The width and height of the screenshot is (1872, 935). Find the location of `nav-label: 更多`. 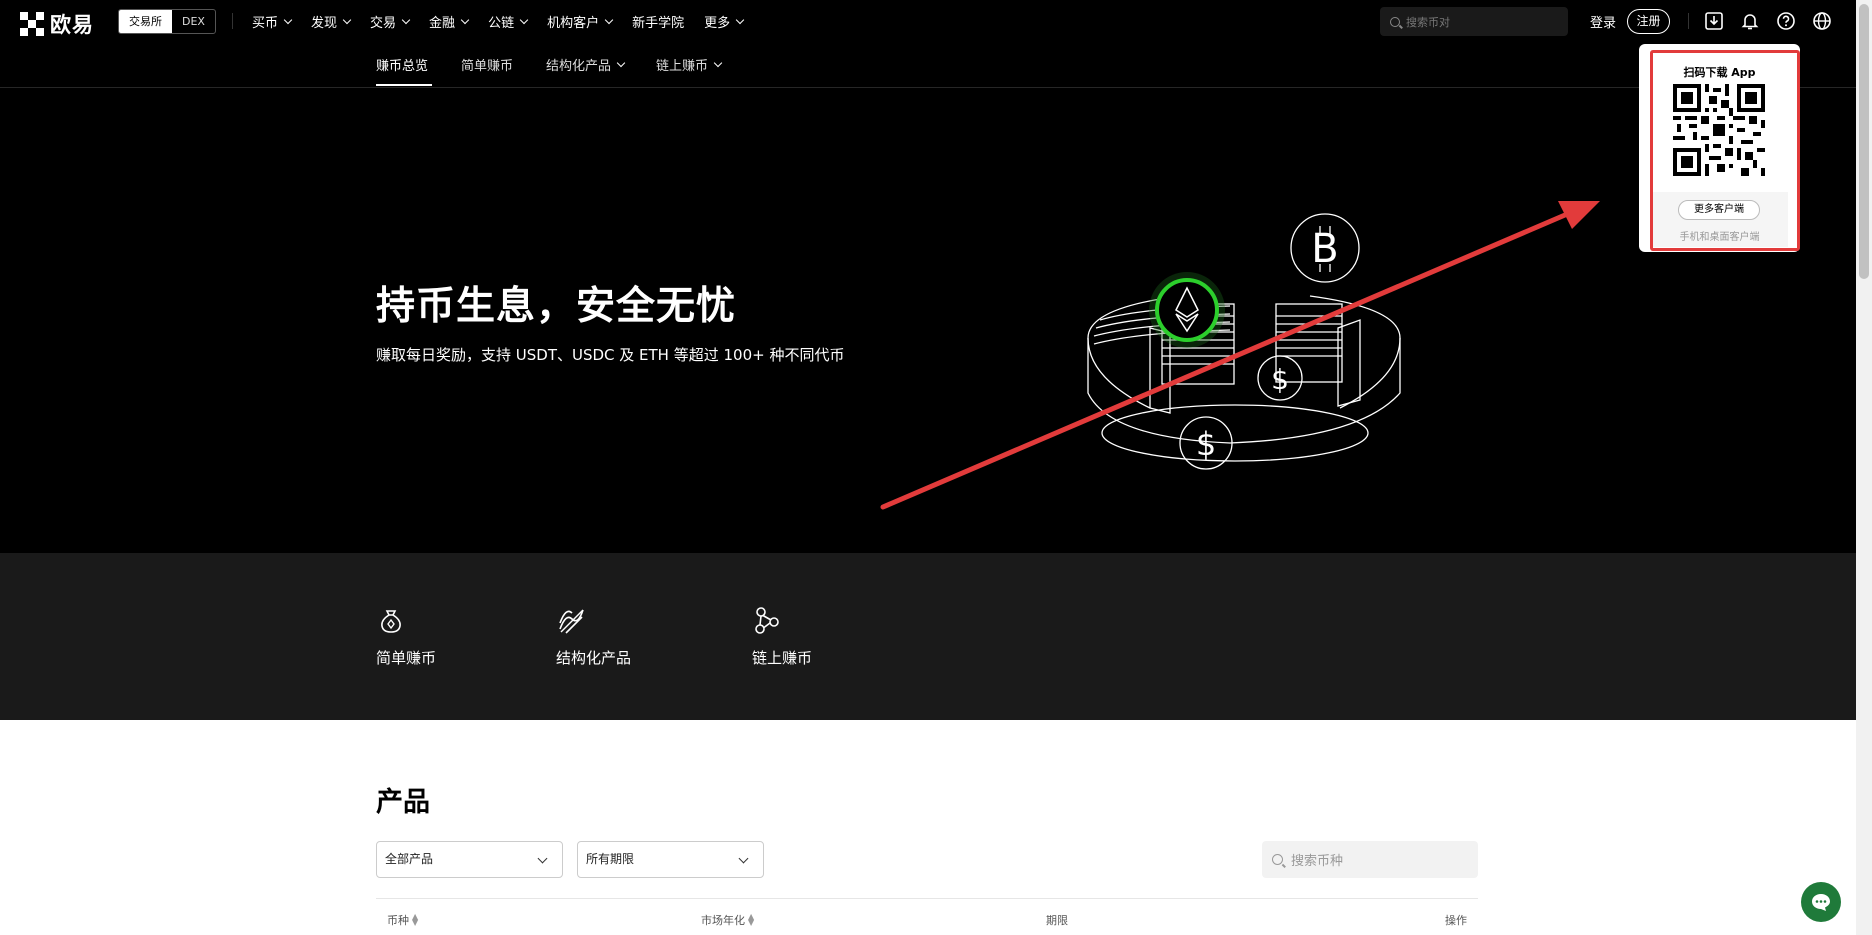

nav-label: 更多 is located at coordinates (717, 23).